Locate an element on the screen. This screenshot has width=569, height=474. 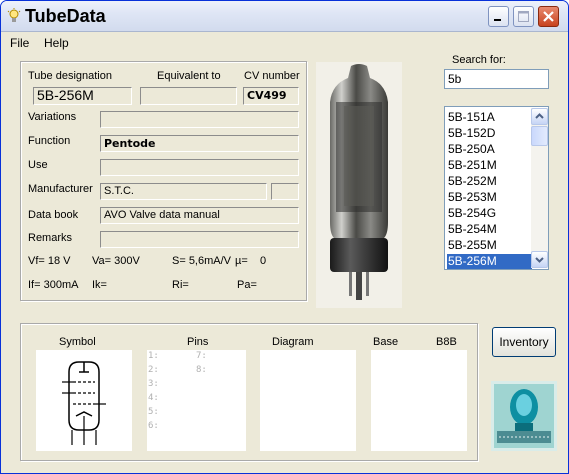
scroll-up-button is located at coordinates (539, 116).